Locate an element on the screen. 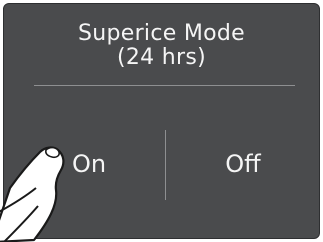 Image resolution: width=323 pixels, height=242 pixels. on-label: On is located at coordinates (89, 164).